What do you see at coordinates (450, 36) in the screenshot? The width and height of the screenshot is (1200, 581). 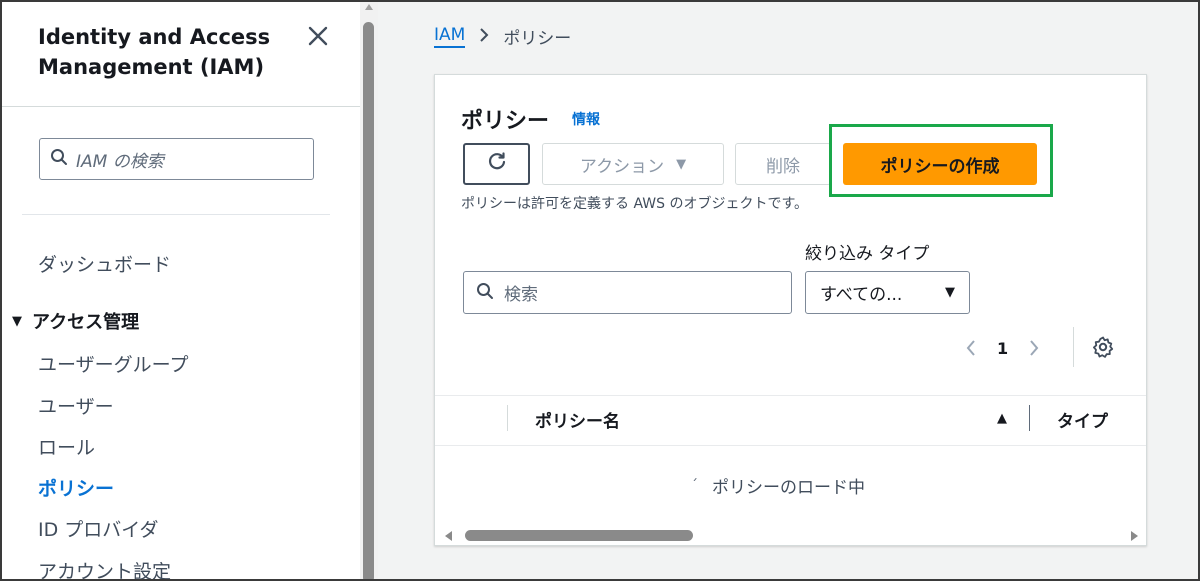 I see `breadcrumb-iam-link: IAM` at bounding box center [450, 36].